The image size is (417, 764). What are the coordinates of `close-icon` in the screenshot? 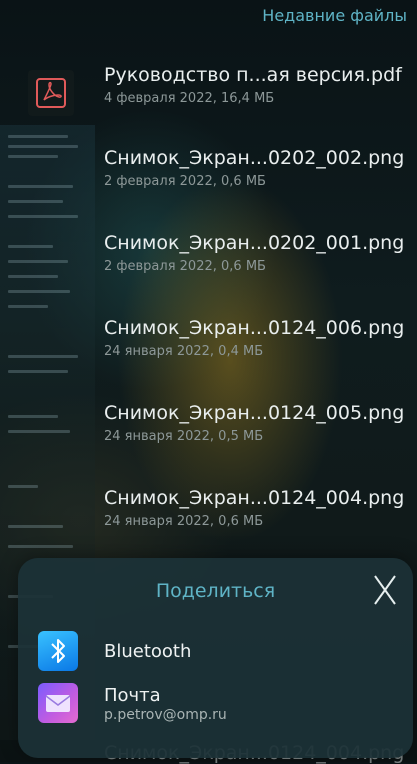 It's located at (385, 590).